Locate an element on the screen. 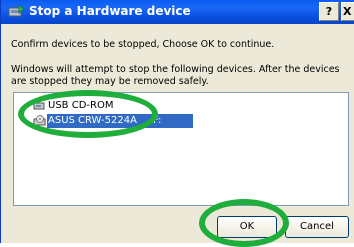 This screenshot has width=354, height=247. list-item: USB CD-ROM is located at coordinates (93, 106).